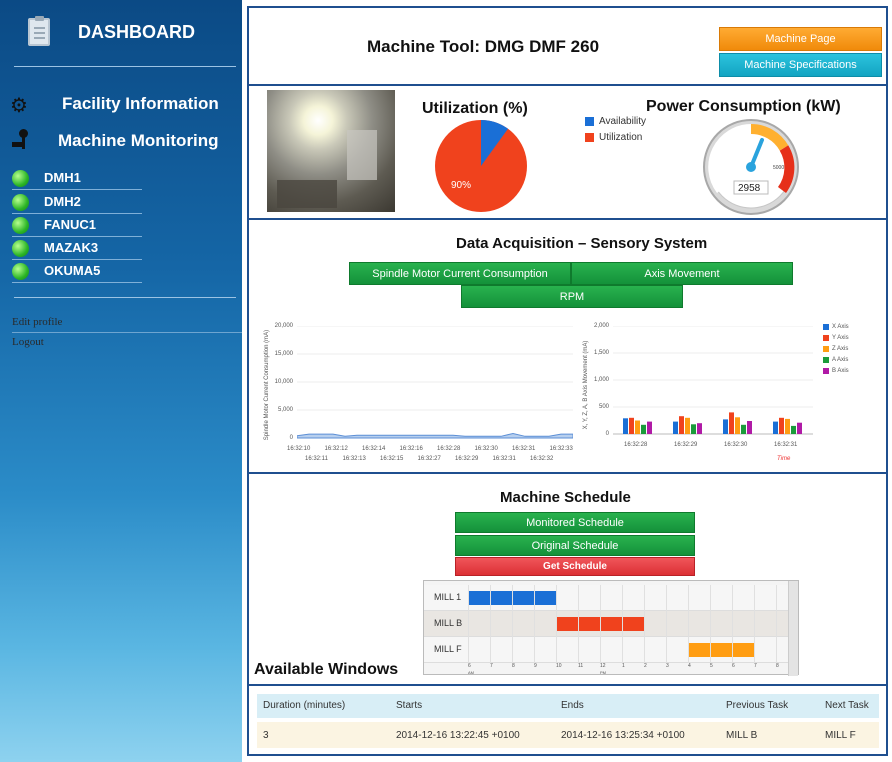 The height and width of the screenshot is (762, 892). Describe the element at coordinates (757, 705) in the screenshot. I see `col-previous-task: Previous Task` at that location.